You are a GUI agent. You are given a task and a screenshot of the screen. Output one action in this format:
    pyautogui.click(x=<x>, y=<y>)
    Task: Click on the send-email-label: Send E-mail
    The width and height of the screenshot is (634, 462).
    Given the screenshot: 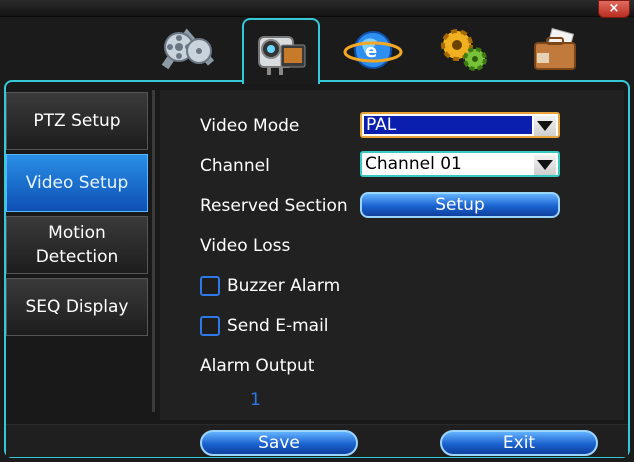 What is the action you would take?
    pyautogui.click(x=278, y=326)
    